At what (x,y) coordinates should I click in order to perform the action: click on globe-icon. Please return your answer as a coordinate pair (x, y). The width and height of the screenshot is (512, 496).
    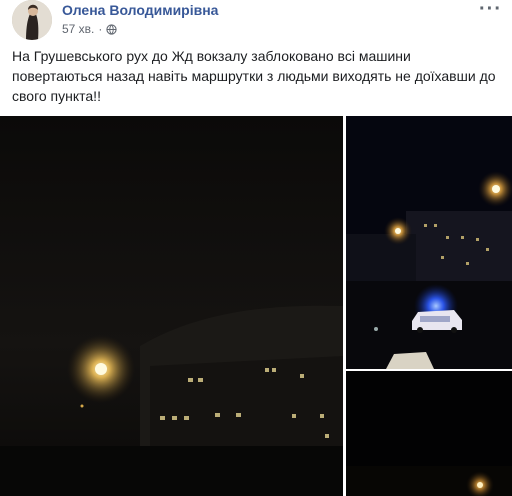
    Looking at the image, I should click on (112, 29).